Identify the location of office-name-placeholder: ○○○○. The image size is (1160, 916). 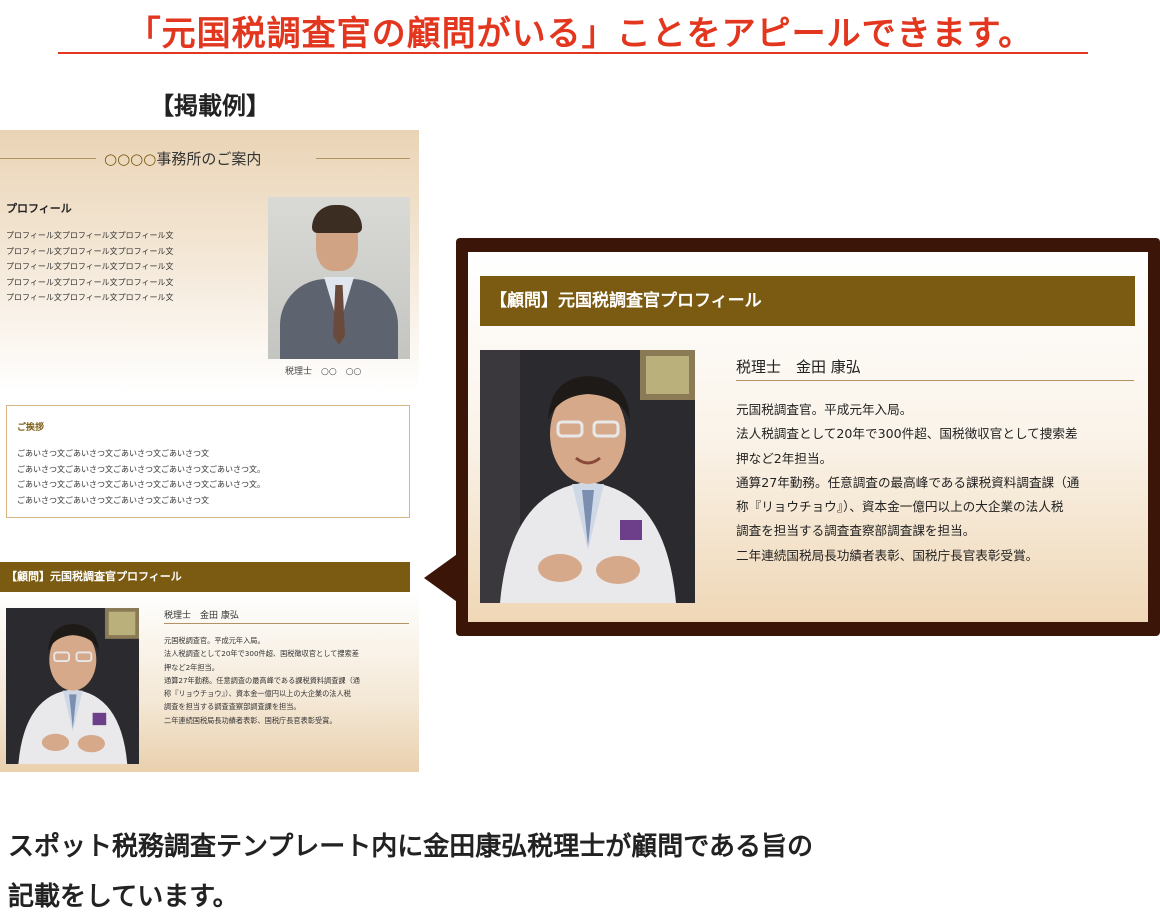
(130, 159).